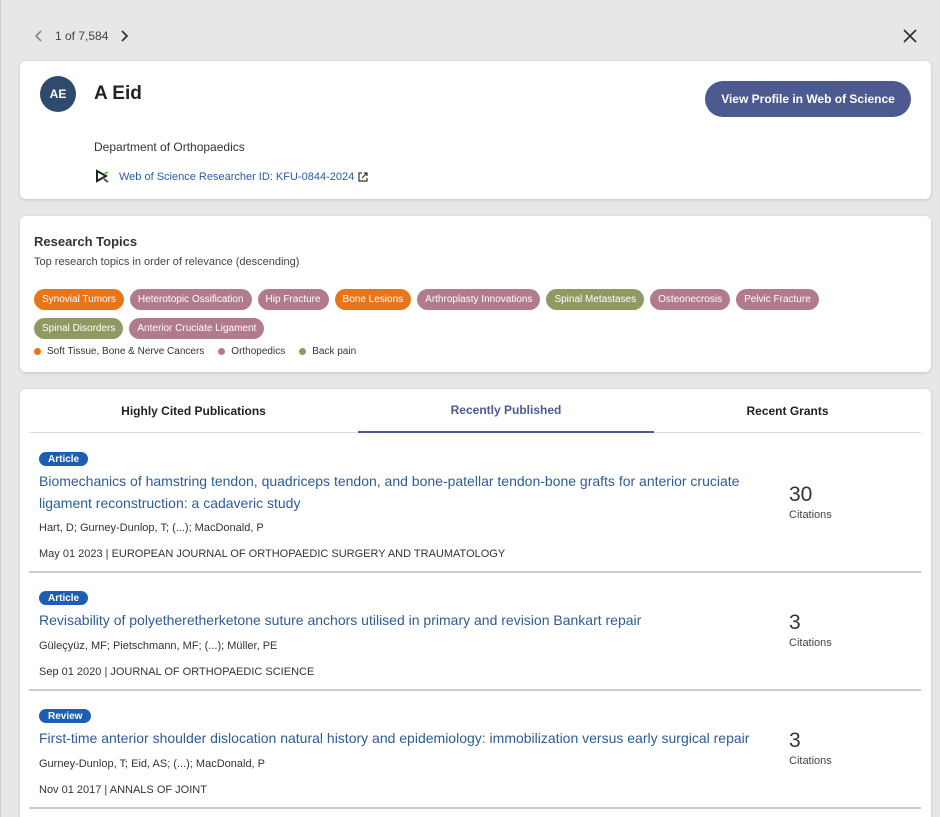 The width and height of the screenshot is (940, 817). What do you see at coordinates (787, 411) in the screenshot?
I see `tab-recent-grants: Recent Grants` at bounding box center [787, 411].